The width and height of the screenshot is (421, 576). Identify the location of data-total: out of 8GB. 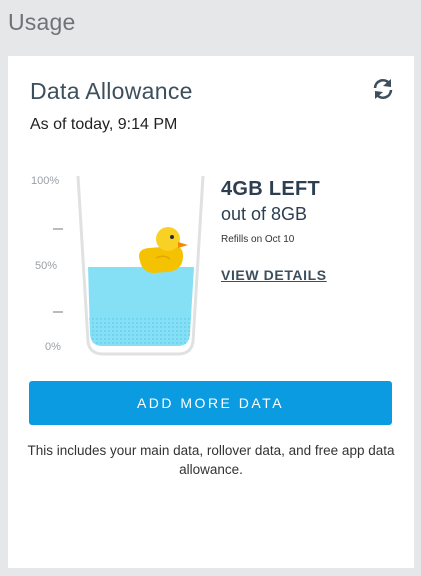
(264, 214).